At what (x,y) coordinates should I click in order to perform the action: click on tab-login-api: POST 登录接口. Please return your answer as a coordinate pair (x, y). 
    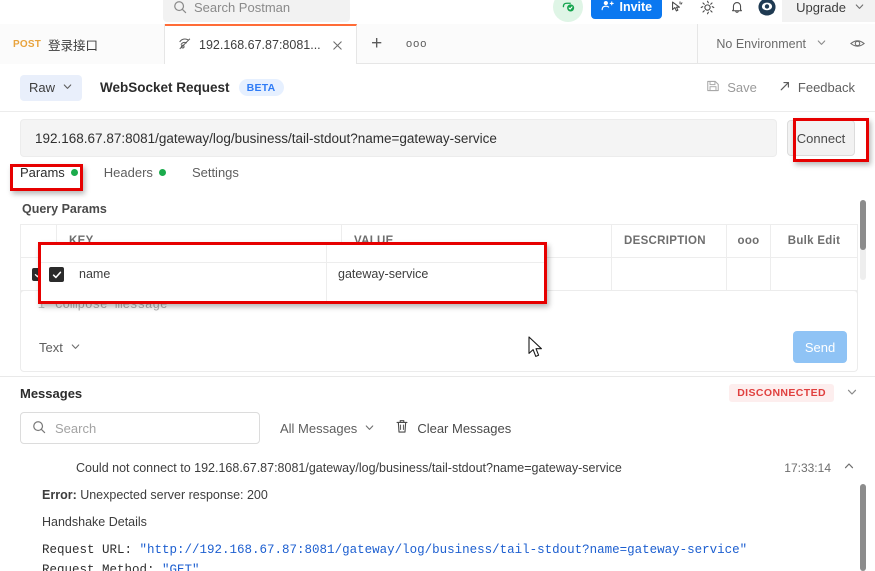
    Looking at the image, I should click on (82, 44).